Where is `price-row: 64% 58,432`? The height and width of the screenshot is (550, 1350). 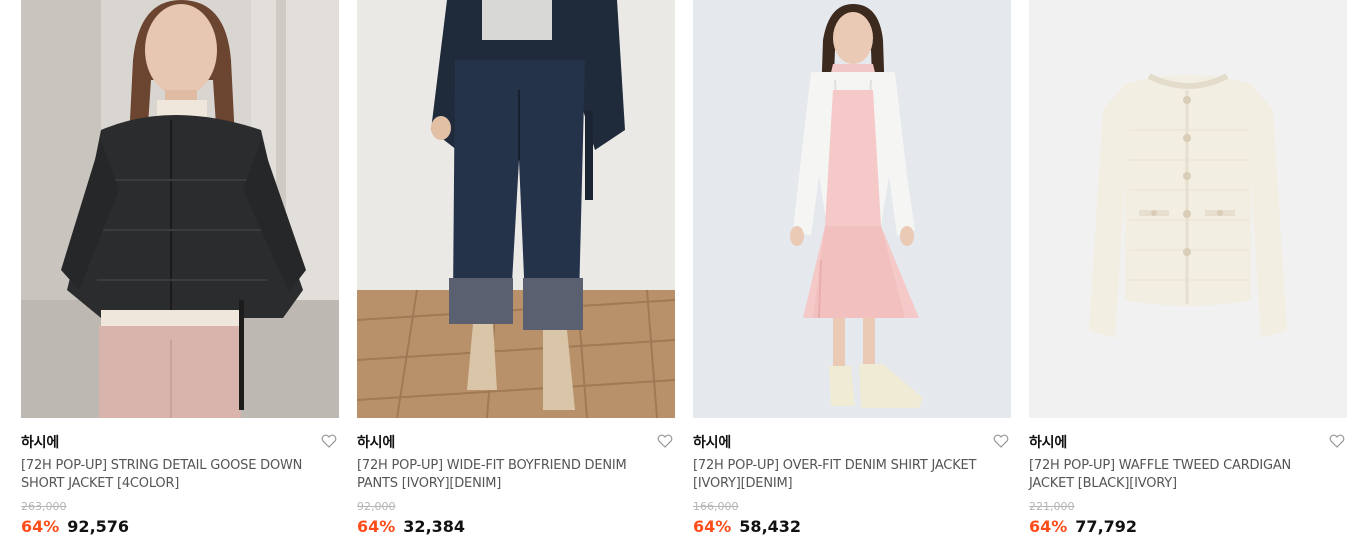 price-row: 64% 58,432 is located at coordinates (747, 526).